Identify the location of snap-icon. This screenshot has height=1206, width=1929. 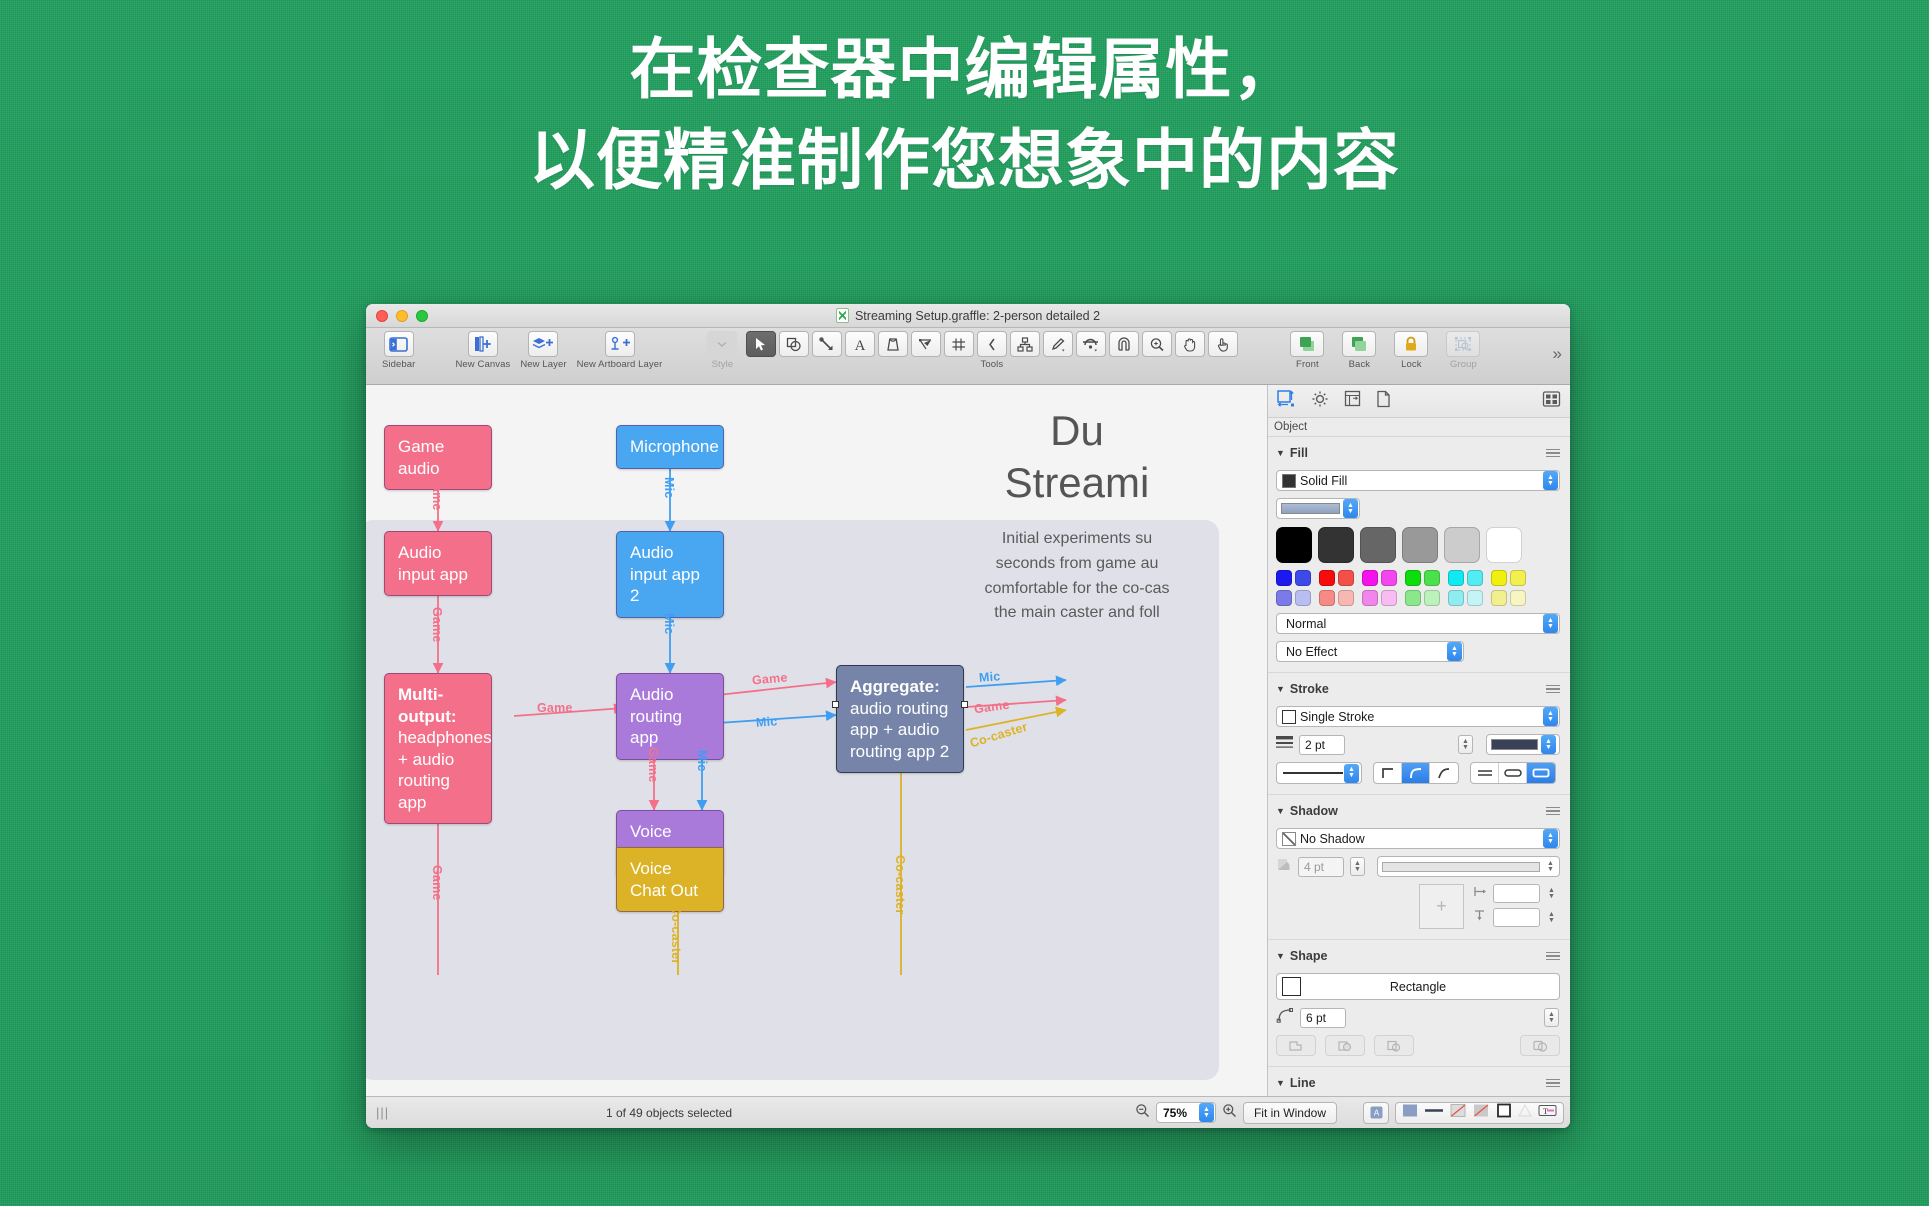
(1123, 344).